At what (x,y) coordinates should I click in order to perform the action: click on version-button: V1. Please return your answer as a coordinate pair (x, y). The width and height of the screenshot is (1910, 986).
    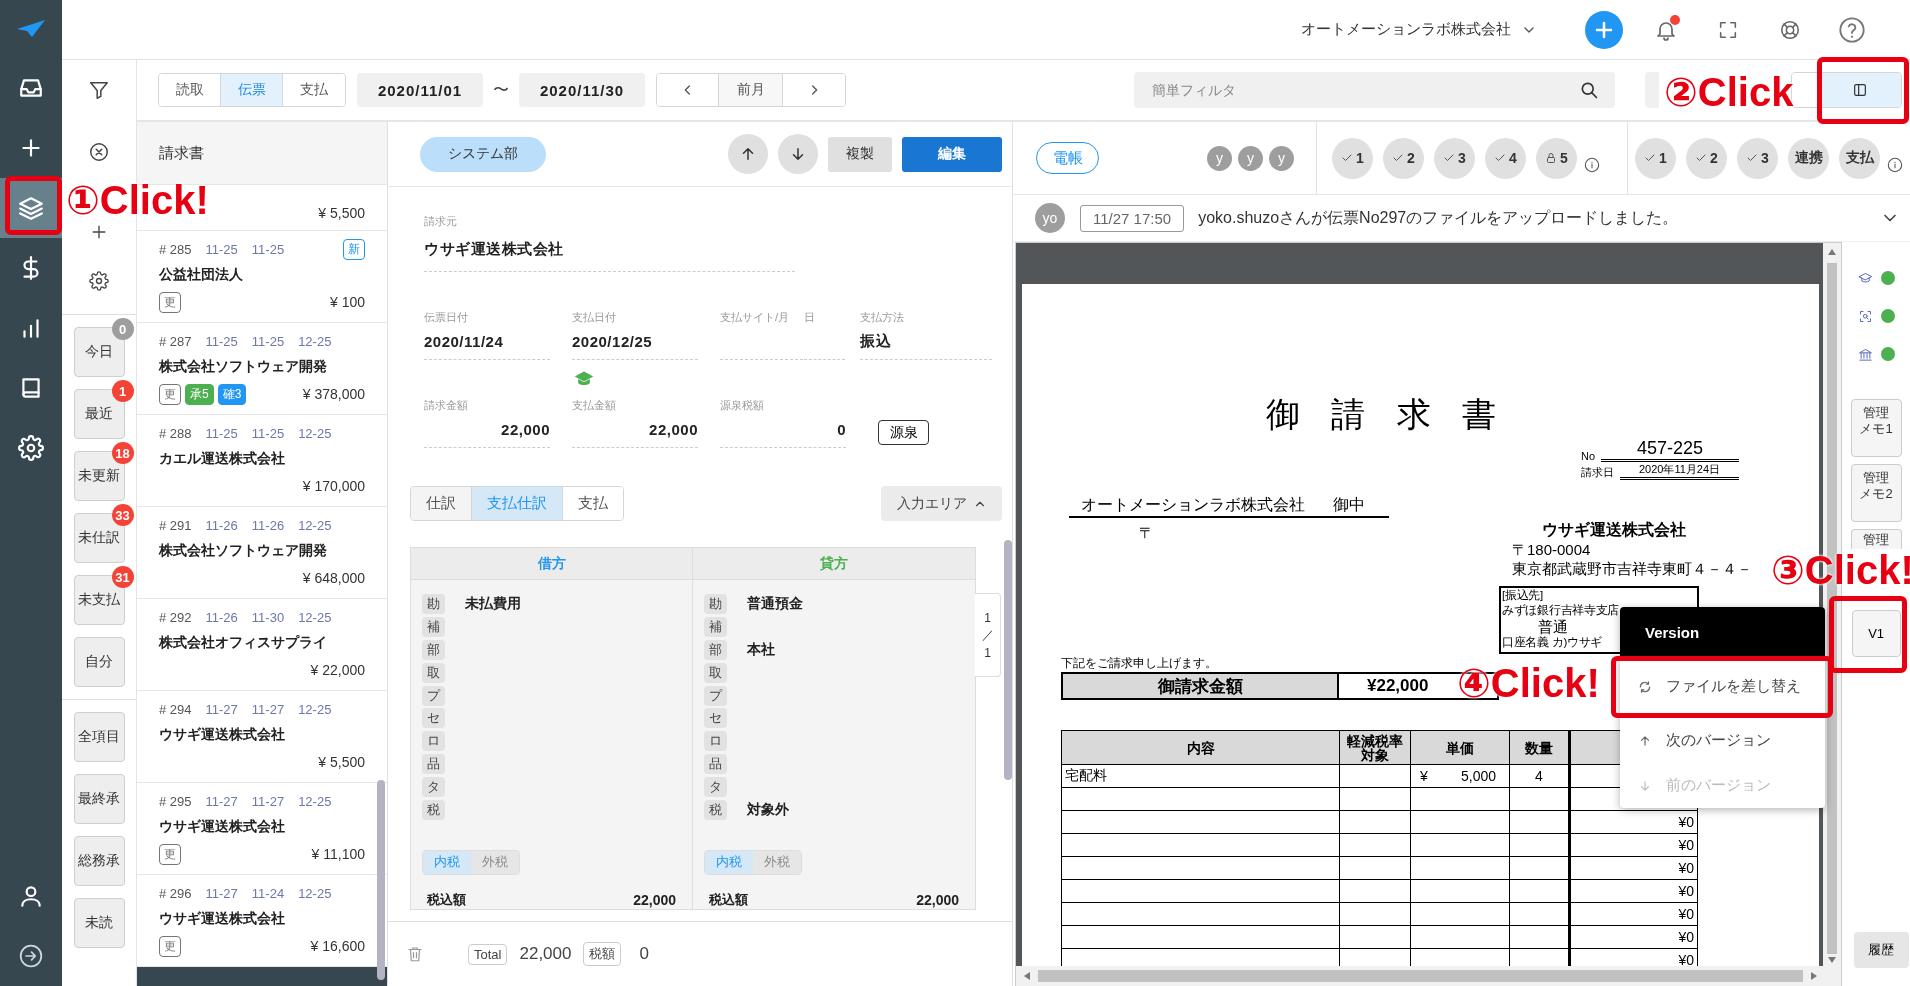
    Looking at the image, I should click on (1876, 633).